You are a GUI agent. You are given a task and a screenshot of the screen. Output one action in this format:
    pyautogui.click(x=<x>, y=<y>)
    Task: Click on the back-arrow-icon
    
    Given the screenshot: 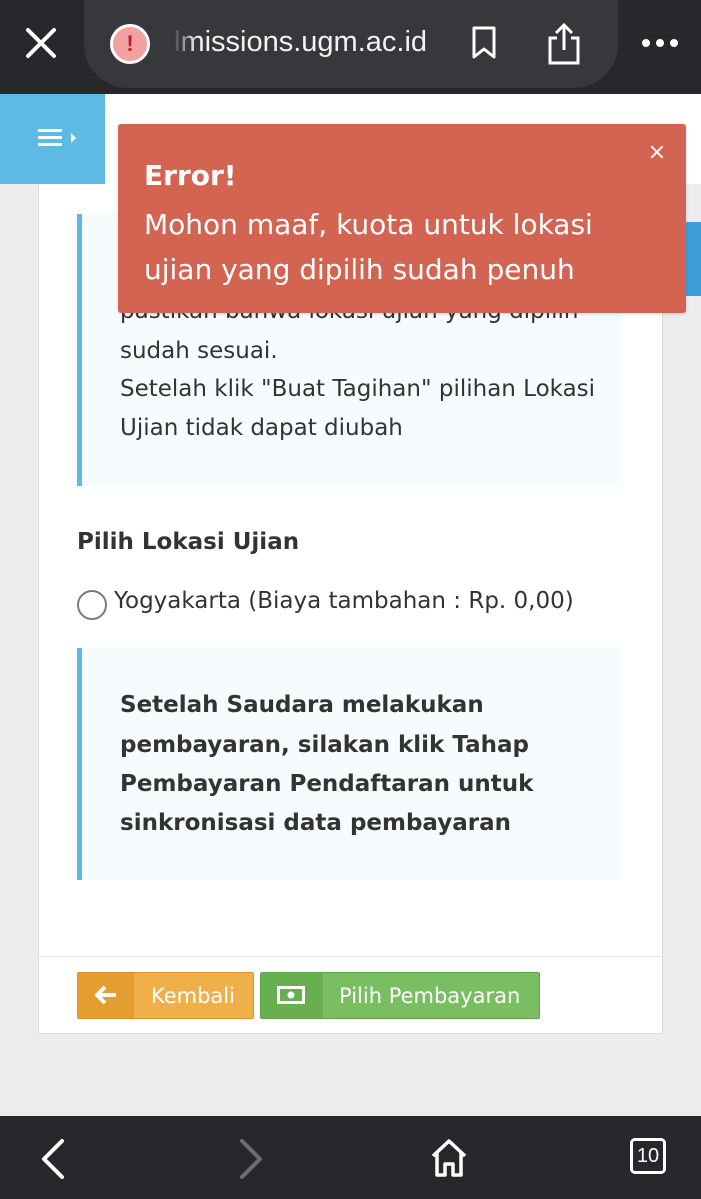 What is the action you would take?
    pyautogui.click(x=53, y=1159)
    